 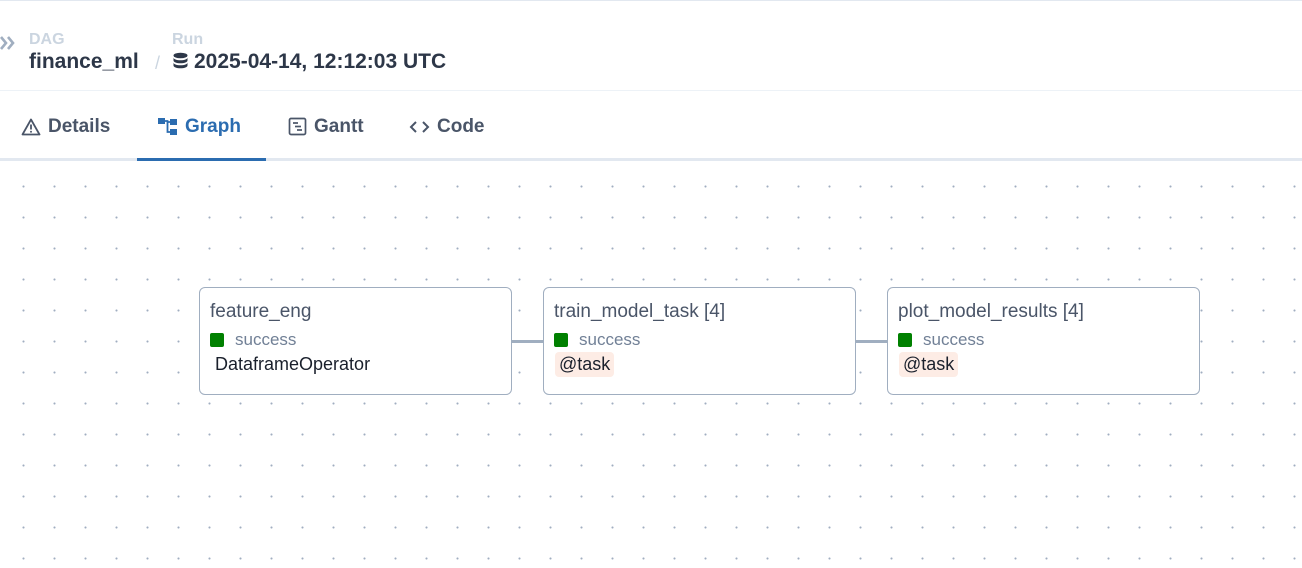 What do you see at coordinates (461, 126) in the screenshot?
I see `tab-code-label: Code` at bounding box center [461, 126].